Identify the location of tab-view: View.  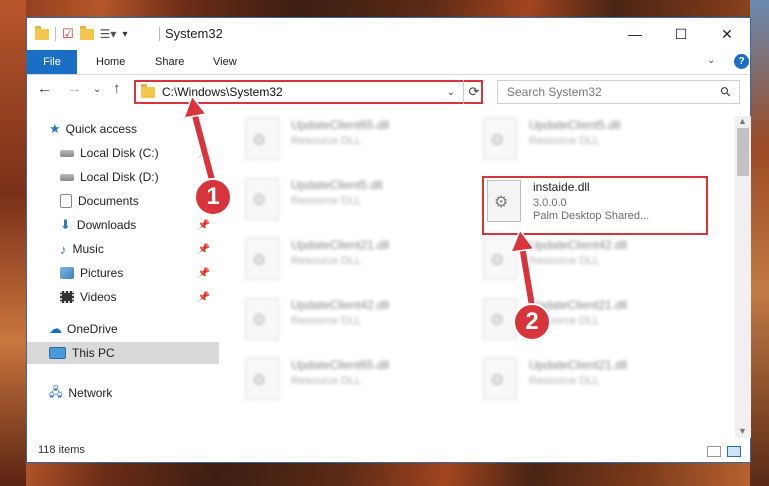
(225, 62).